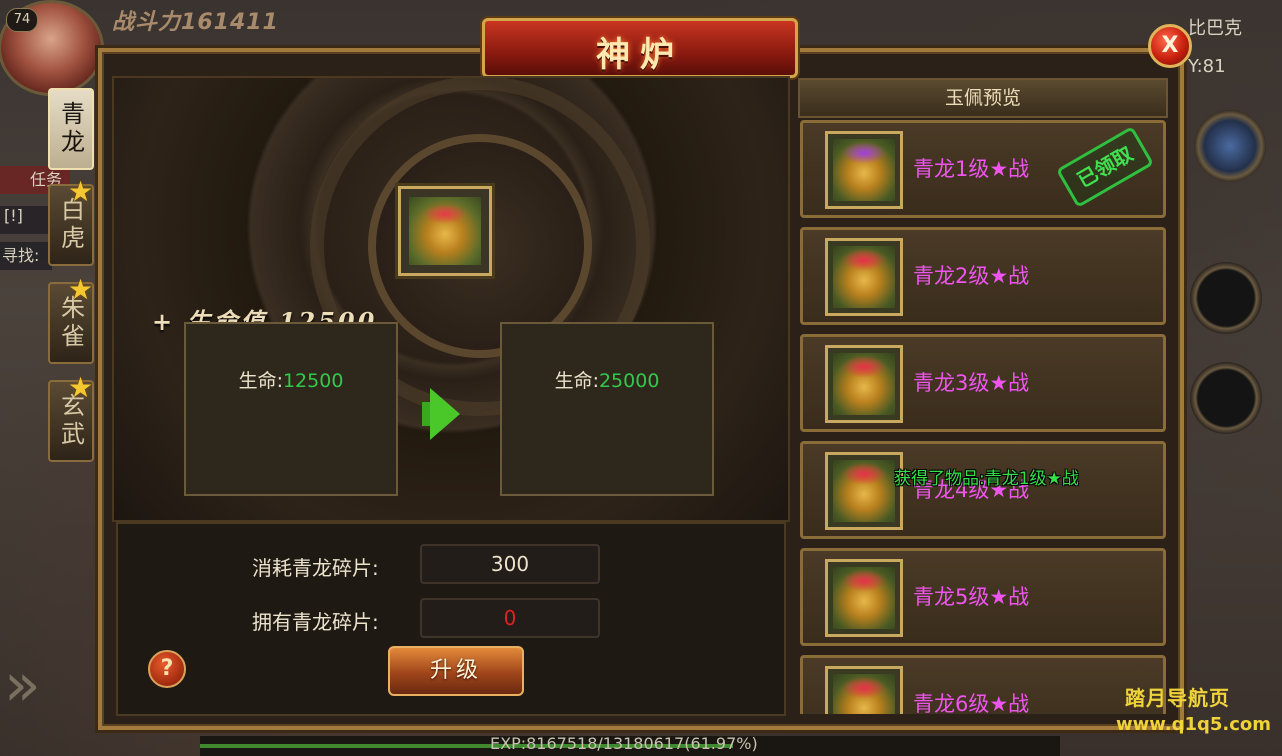 Image resolution: width=1282 pixels, height=756 pixels. What do you see at coordinates (22, 20) in the screenshot?
I see `player-level-badge: 74` at bounding box center [22, 20].